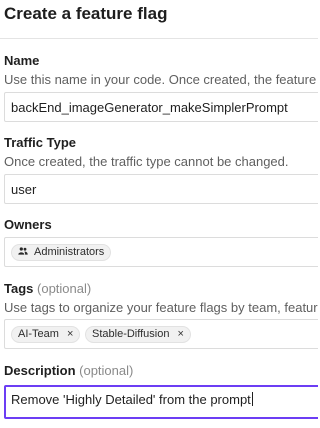 Image resolution: width=320 pixels, height=428 pixels. What do you see at coordinates (252, 399) in the screenshot?
I see `text-caret` at bounding box center [252, 399].